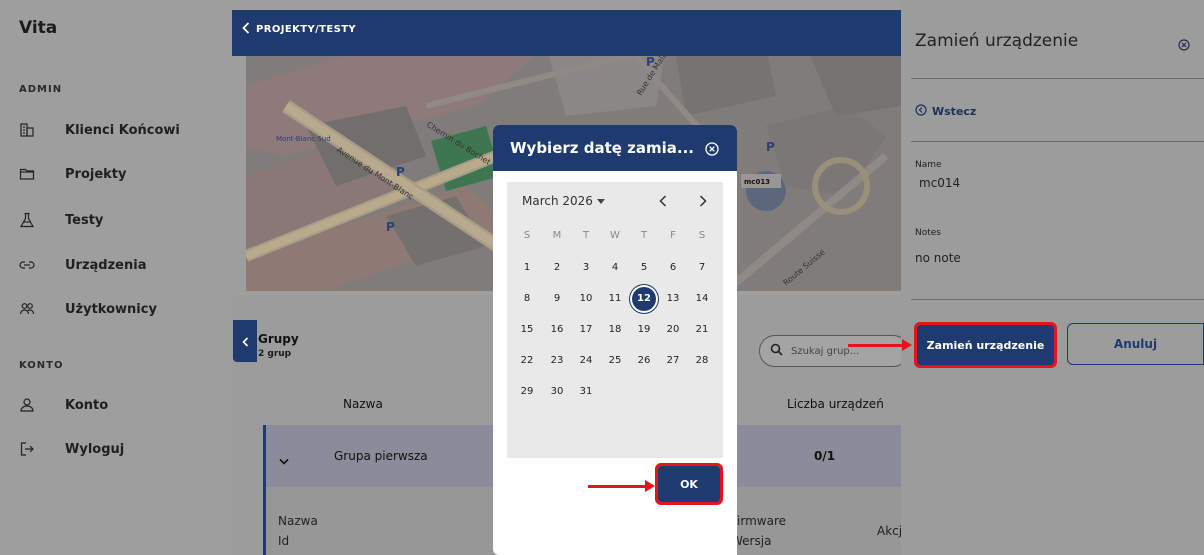 The width and height of the screenshot is (1204, 555). I want to click on calendar-day: 20, so click(673, 330).